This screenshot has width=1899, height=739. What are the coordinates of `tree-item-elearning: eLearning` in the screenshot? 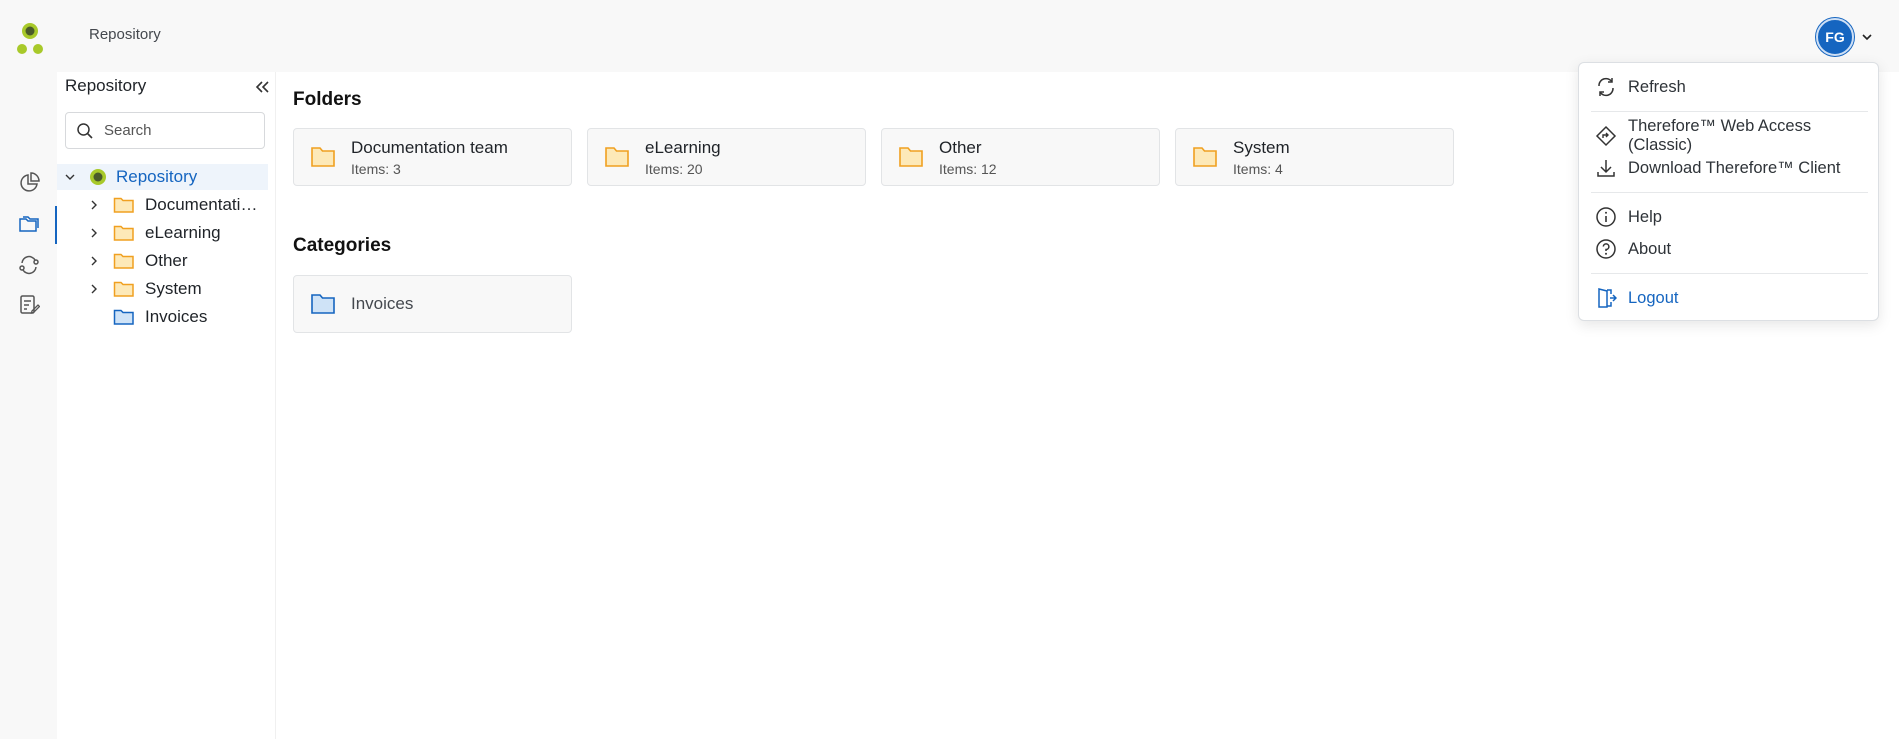 It's located at (162, 233).